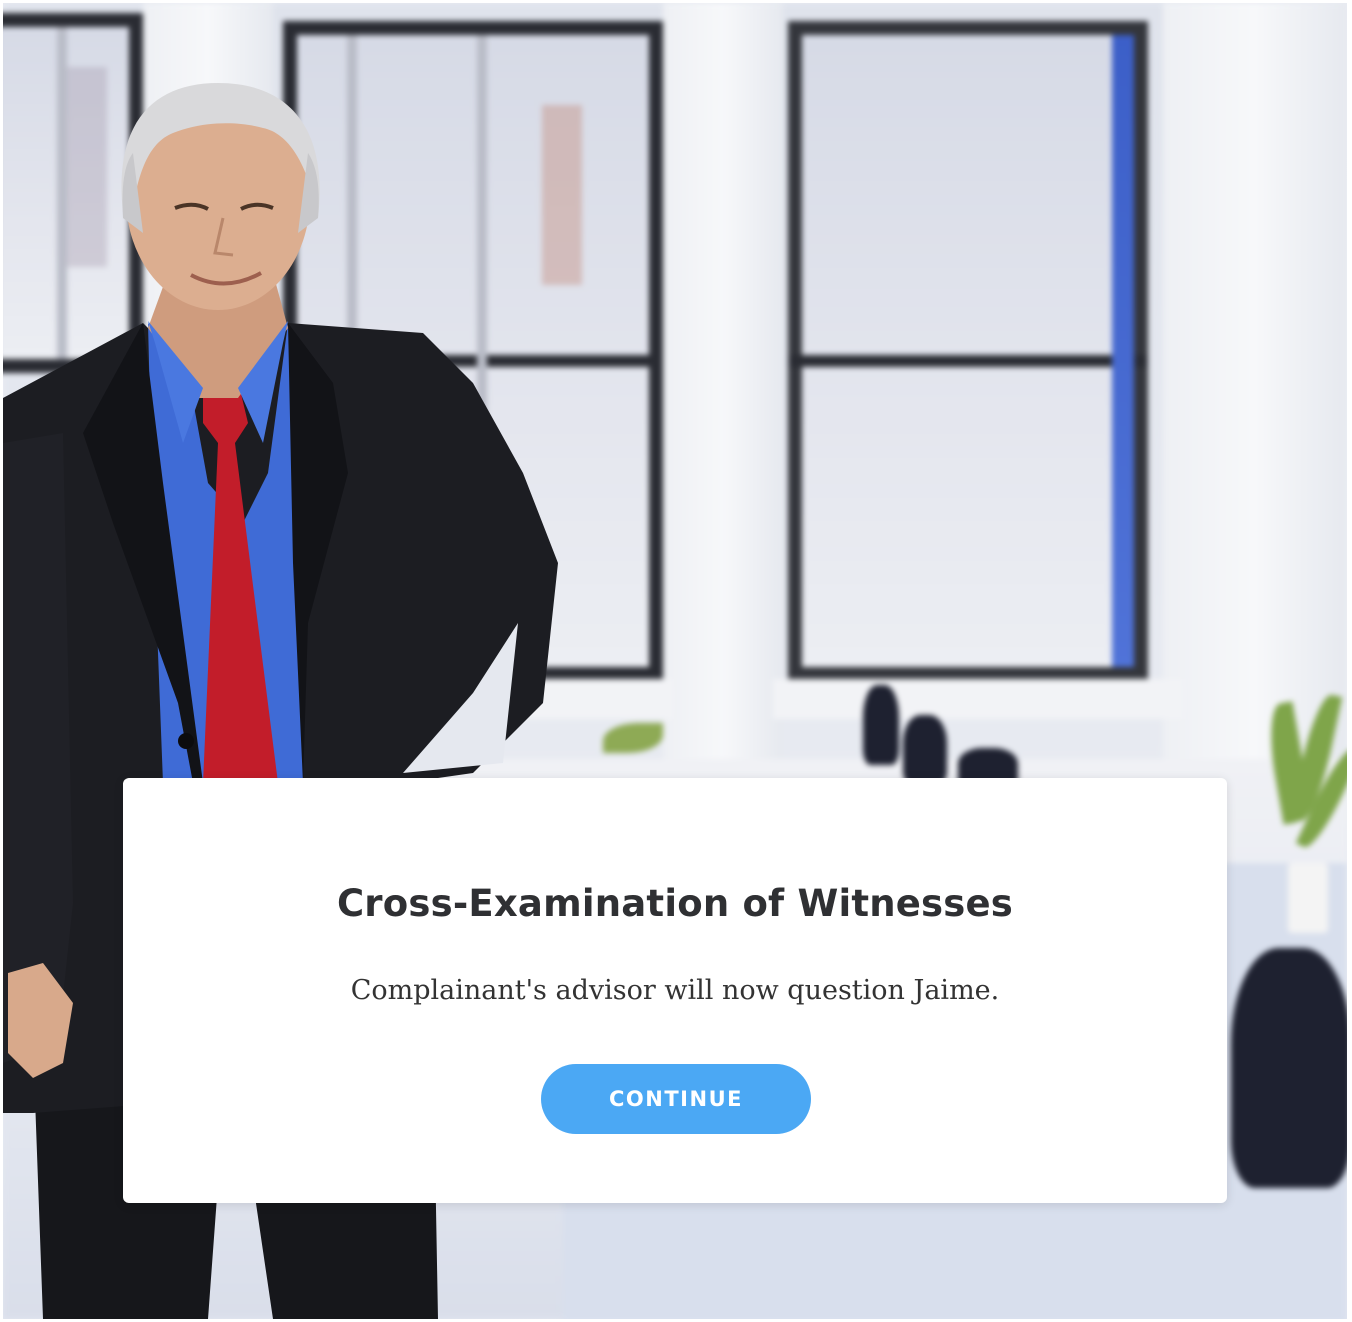 The height and width of the screenshot is (1322, 1352). Describe the element at coordinates (675, 903) in the screenshot. I see `dialog-title: Cross-Examination of Witnesses` at that location.